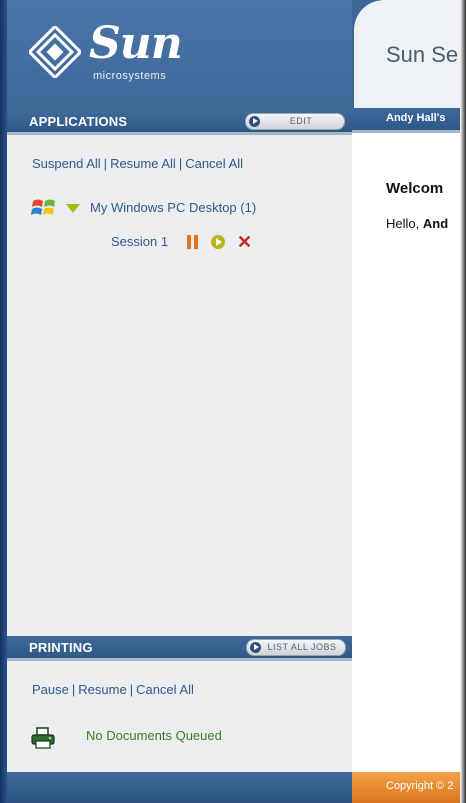 The image size is (466, 803). What do you see at coordinates (214, 163) in the screenshot?
I see `cancel-all-link: Cancel All` at bounding box center [214, 163].